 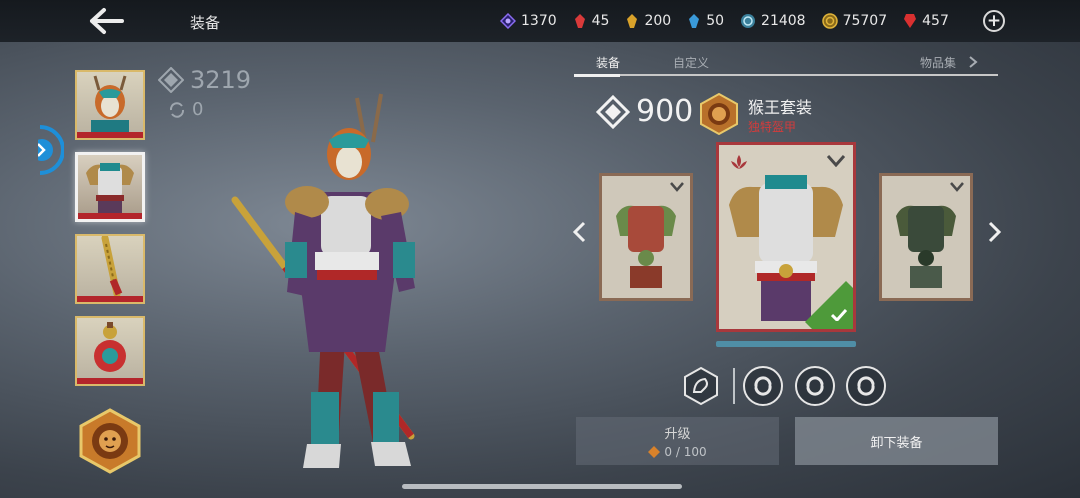 I want to click on set-emblem, so click(x=719, y=114).